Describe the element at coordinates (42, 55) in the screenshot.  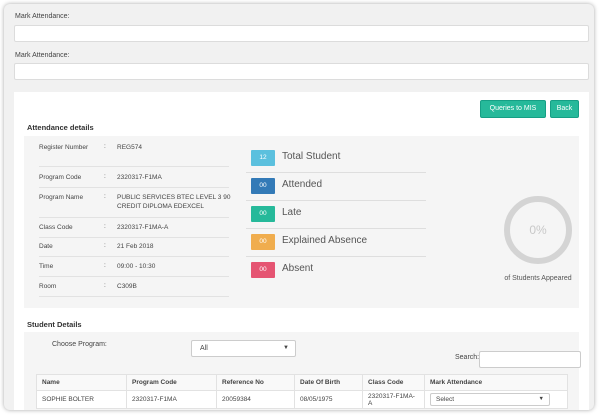
I see `mark-attendance-label-2: Mark Attendance:` at that location.